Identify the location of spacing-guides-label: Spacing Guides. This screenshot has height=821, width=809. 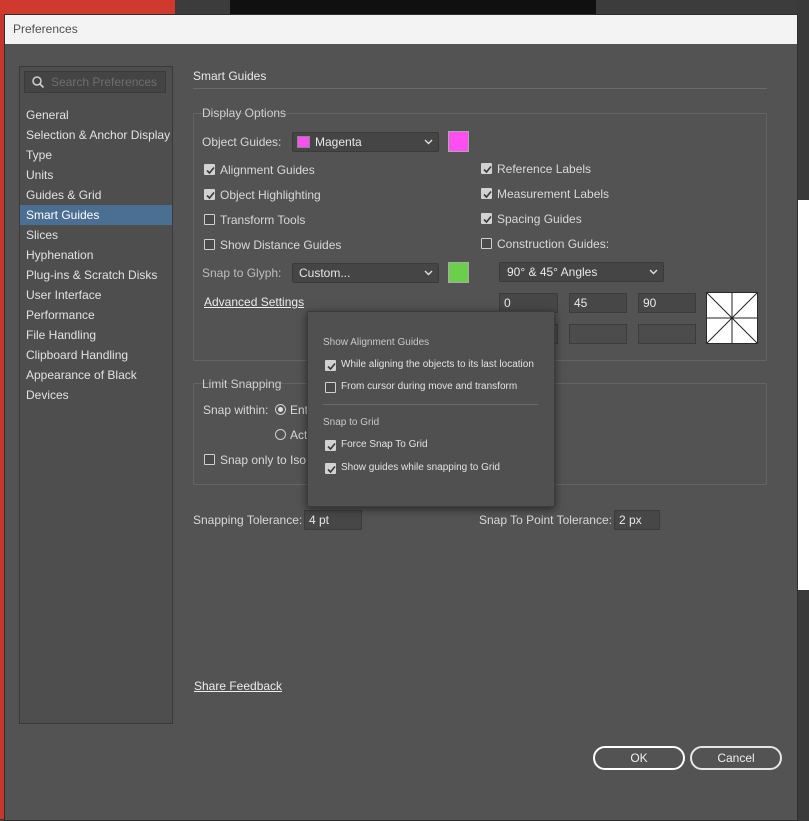
(539, 219).